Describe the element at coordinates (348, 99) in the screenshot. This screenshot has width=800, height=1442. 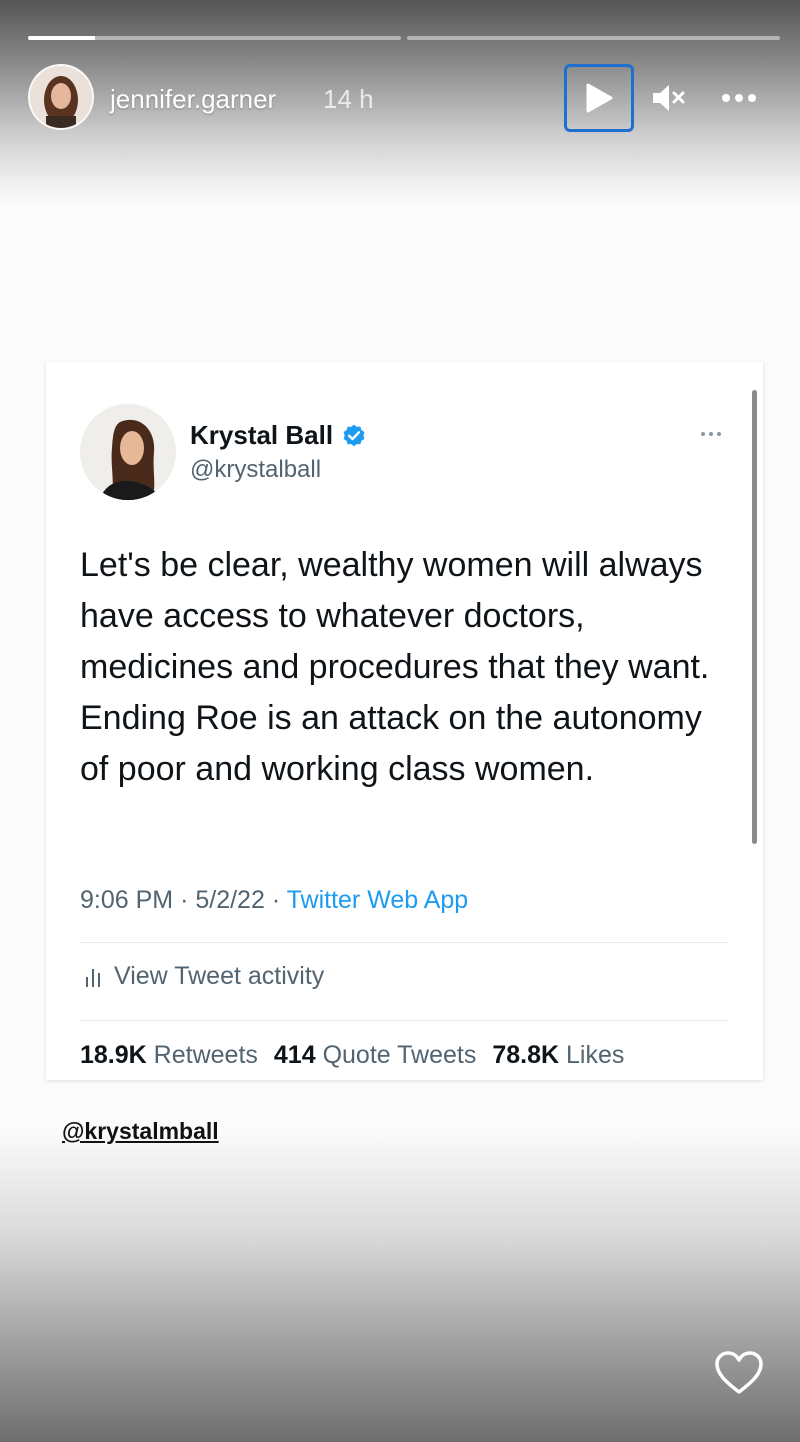
I see `post-time: 14 h` at that location.